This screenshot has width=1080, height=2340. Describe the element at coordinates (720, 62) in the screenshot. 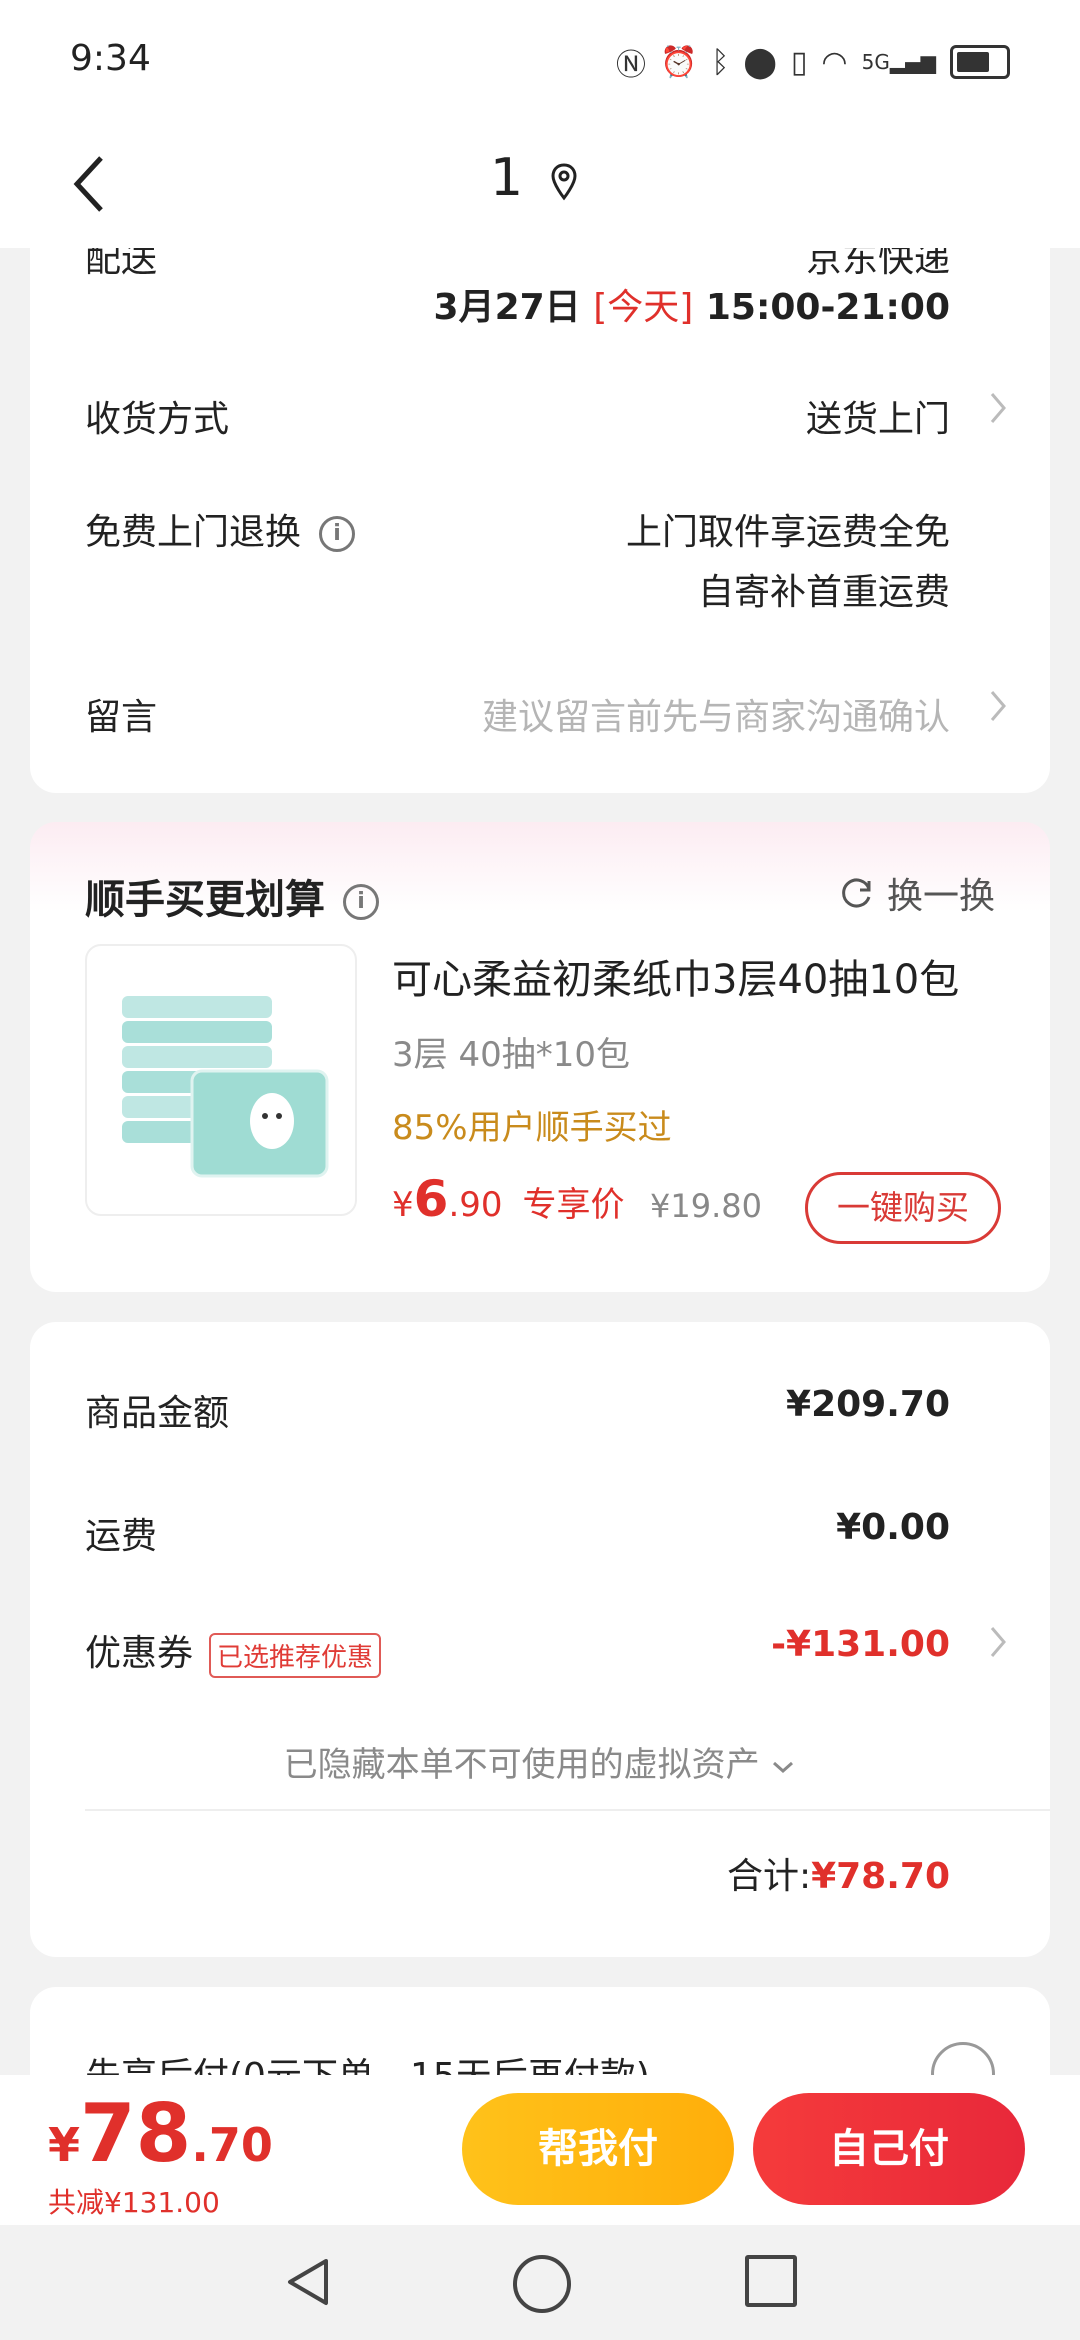

I see `bluetooth-icon: ᛒ` at that location.